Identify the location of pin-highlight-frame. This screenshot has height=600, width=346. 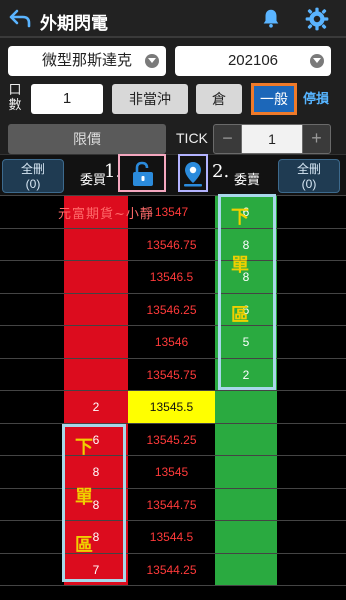
(193, 173).